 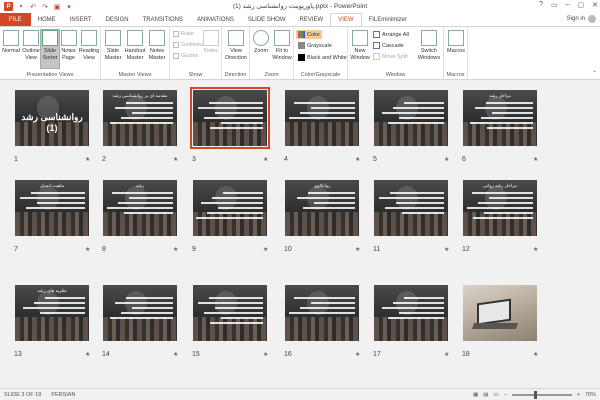 I want to click on slide-thumbnail: مراحل رشد, so click(x=500, y=118).